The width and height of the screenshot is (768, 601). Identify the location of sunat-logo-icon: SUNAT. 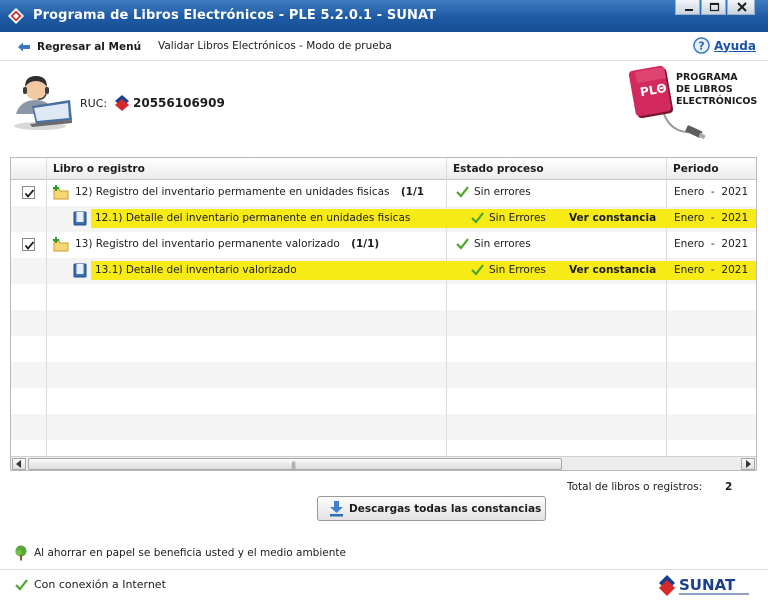
(704, 585).